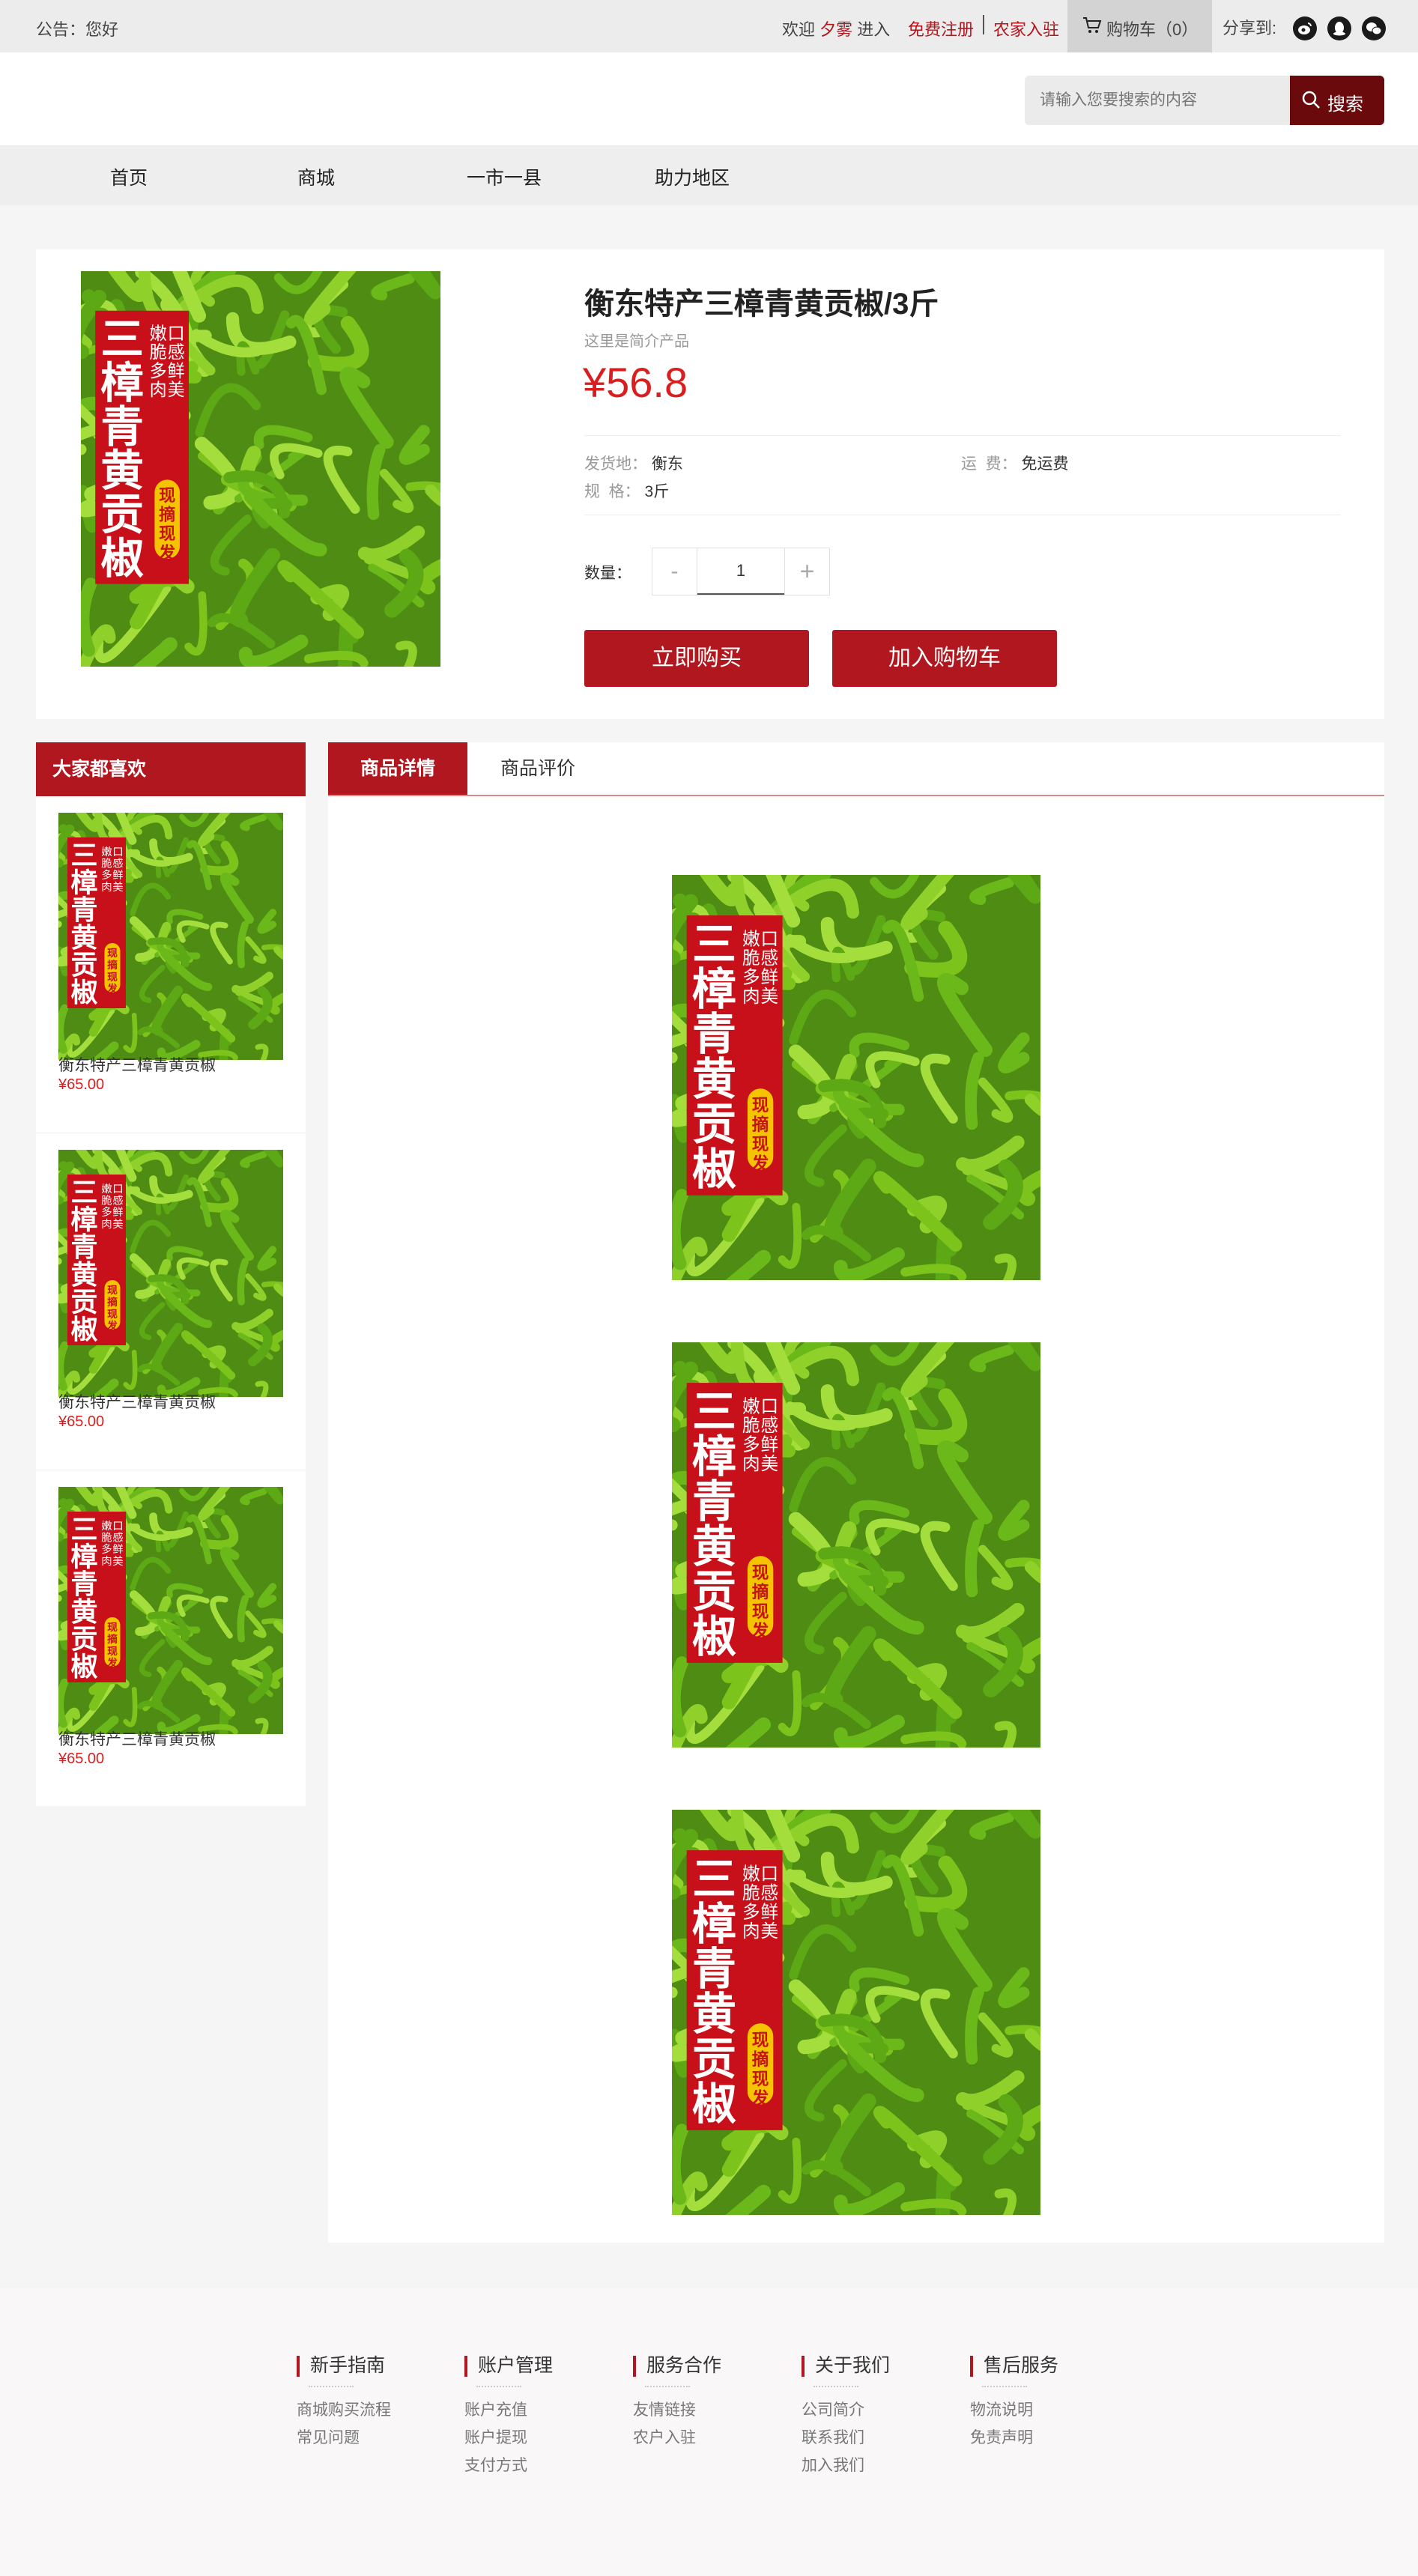  Describe the element at coordinates (740, 571) in the screenshot. I see `quantity-input: 1` at that location.